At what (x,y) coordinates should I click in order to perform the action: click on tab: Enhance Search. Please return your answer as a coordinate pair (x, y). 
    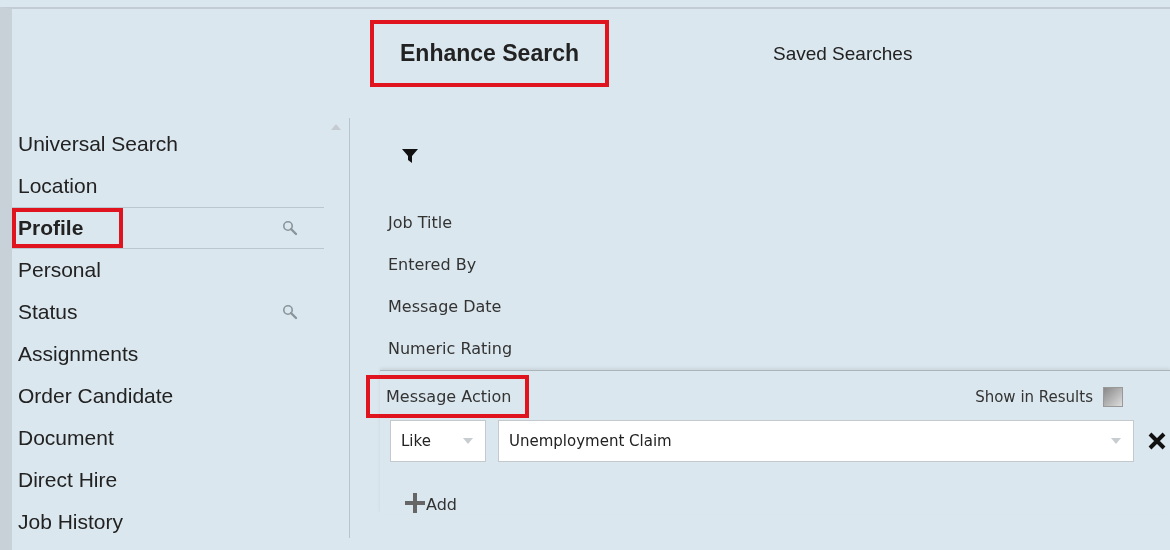
    Looking at the image, I should click on (489, 53).